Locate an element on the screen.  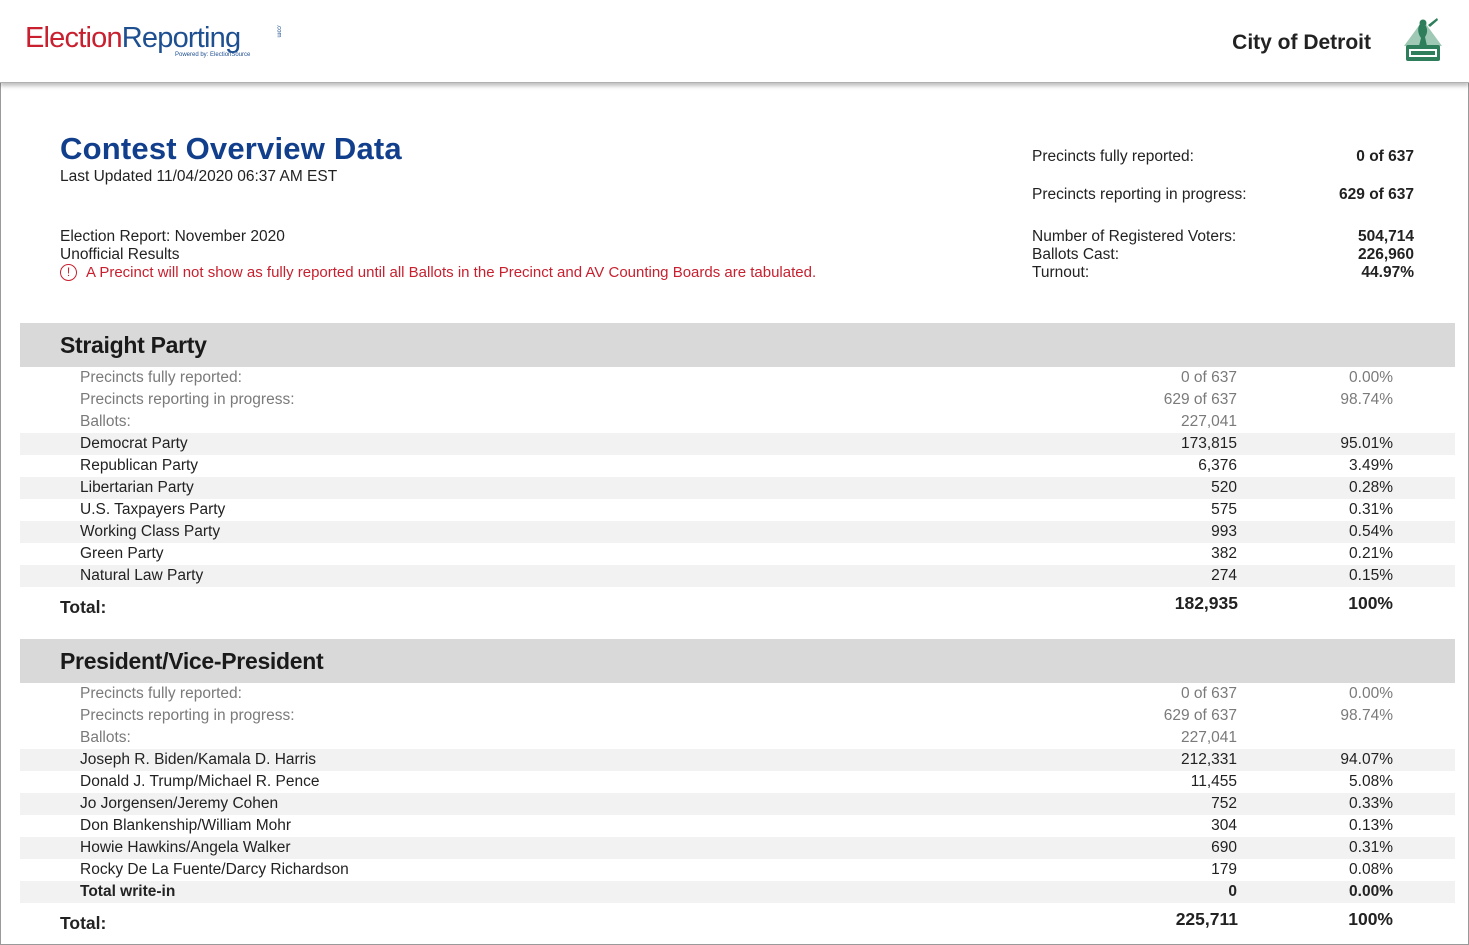
stat-value: 504,714 is located at coordinates (1385, 236).